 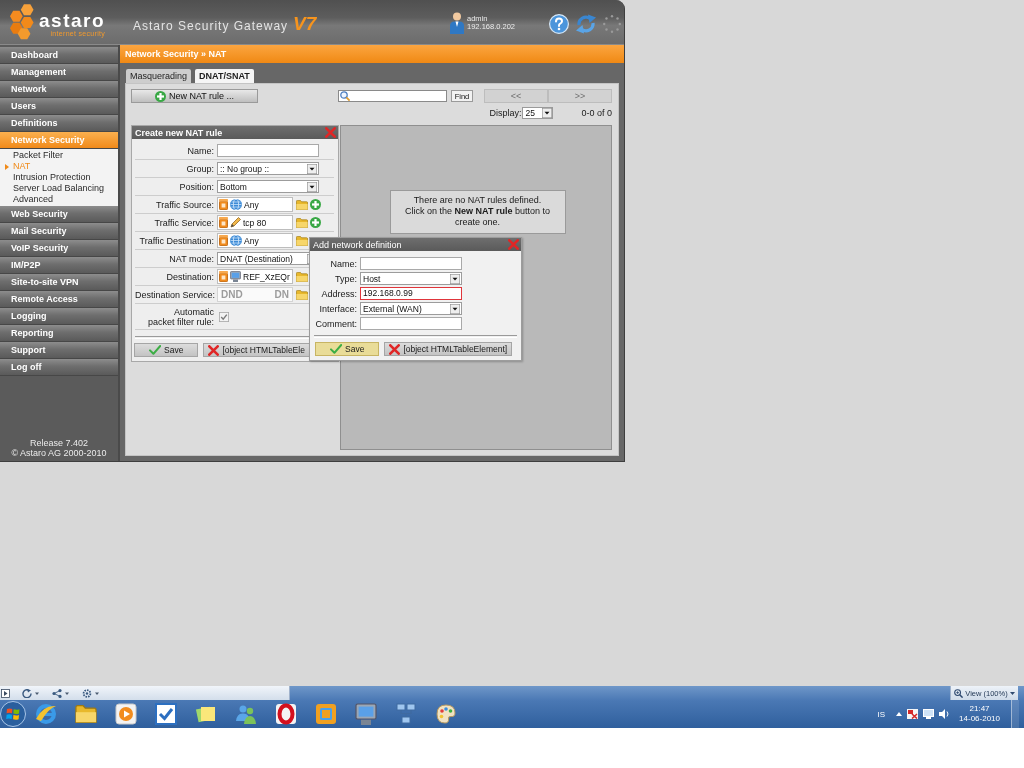 What do you see at coordinates (184, 222) in the screenshot?
I see `field-label: Traffic Service:` at bounding box center [184, 222].